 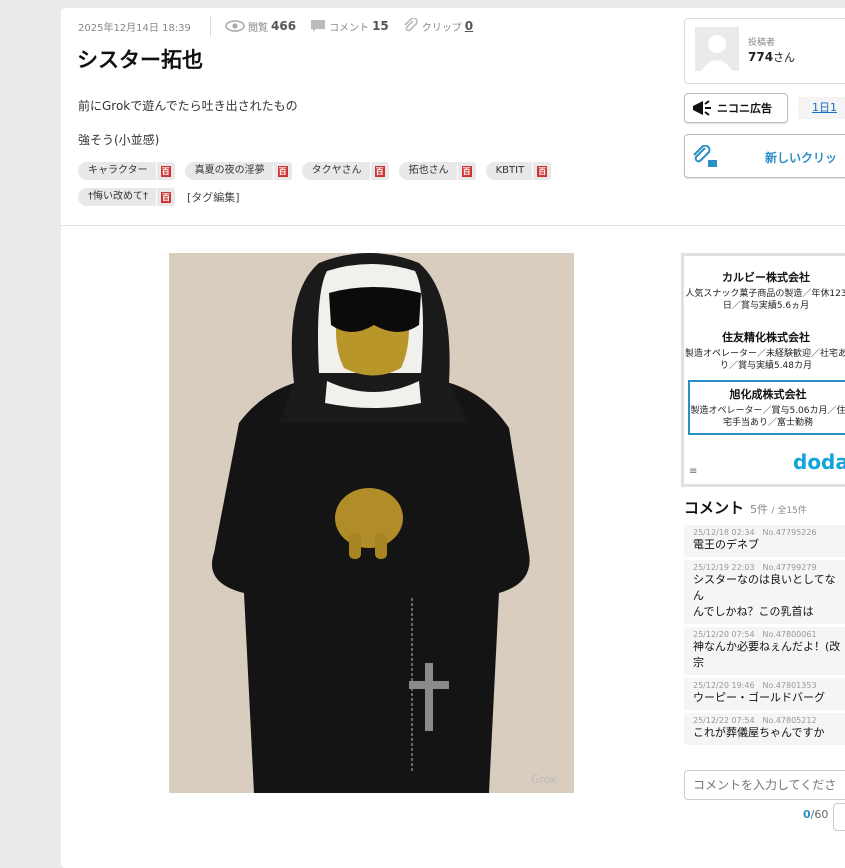 What do you see at coordinates (765, 300) in the screenshot?
I see `ad-detail: 人気スナック菓子商品の製造／年休123日／賞与実績5.6ヵ月` at bounding box center [765, 300].